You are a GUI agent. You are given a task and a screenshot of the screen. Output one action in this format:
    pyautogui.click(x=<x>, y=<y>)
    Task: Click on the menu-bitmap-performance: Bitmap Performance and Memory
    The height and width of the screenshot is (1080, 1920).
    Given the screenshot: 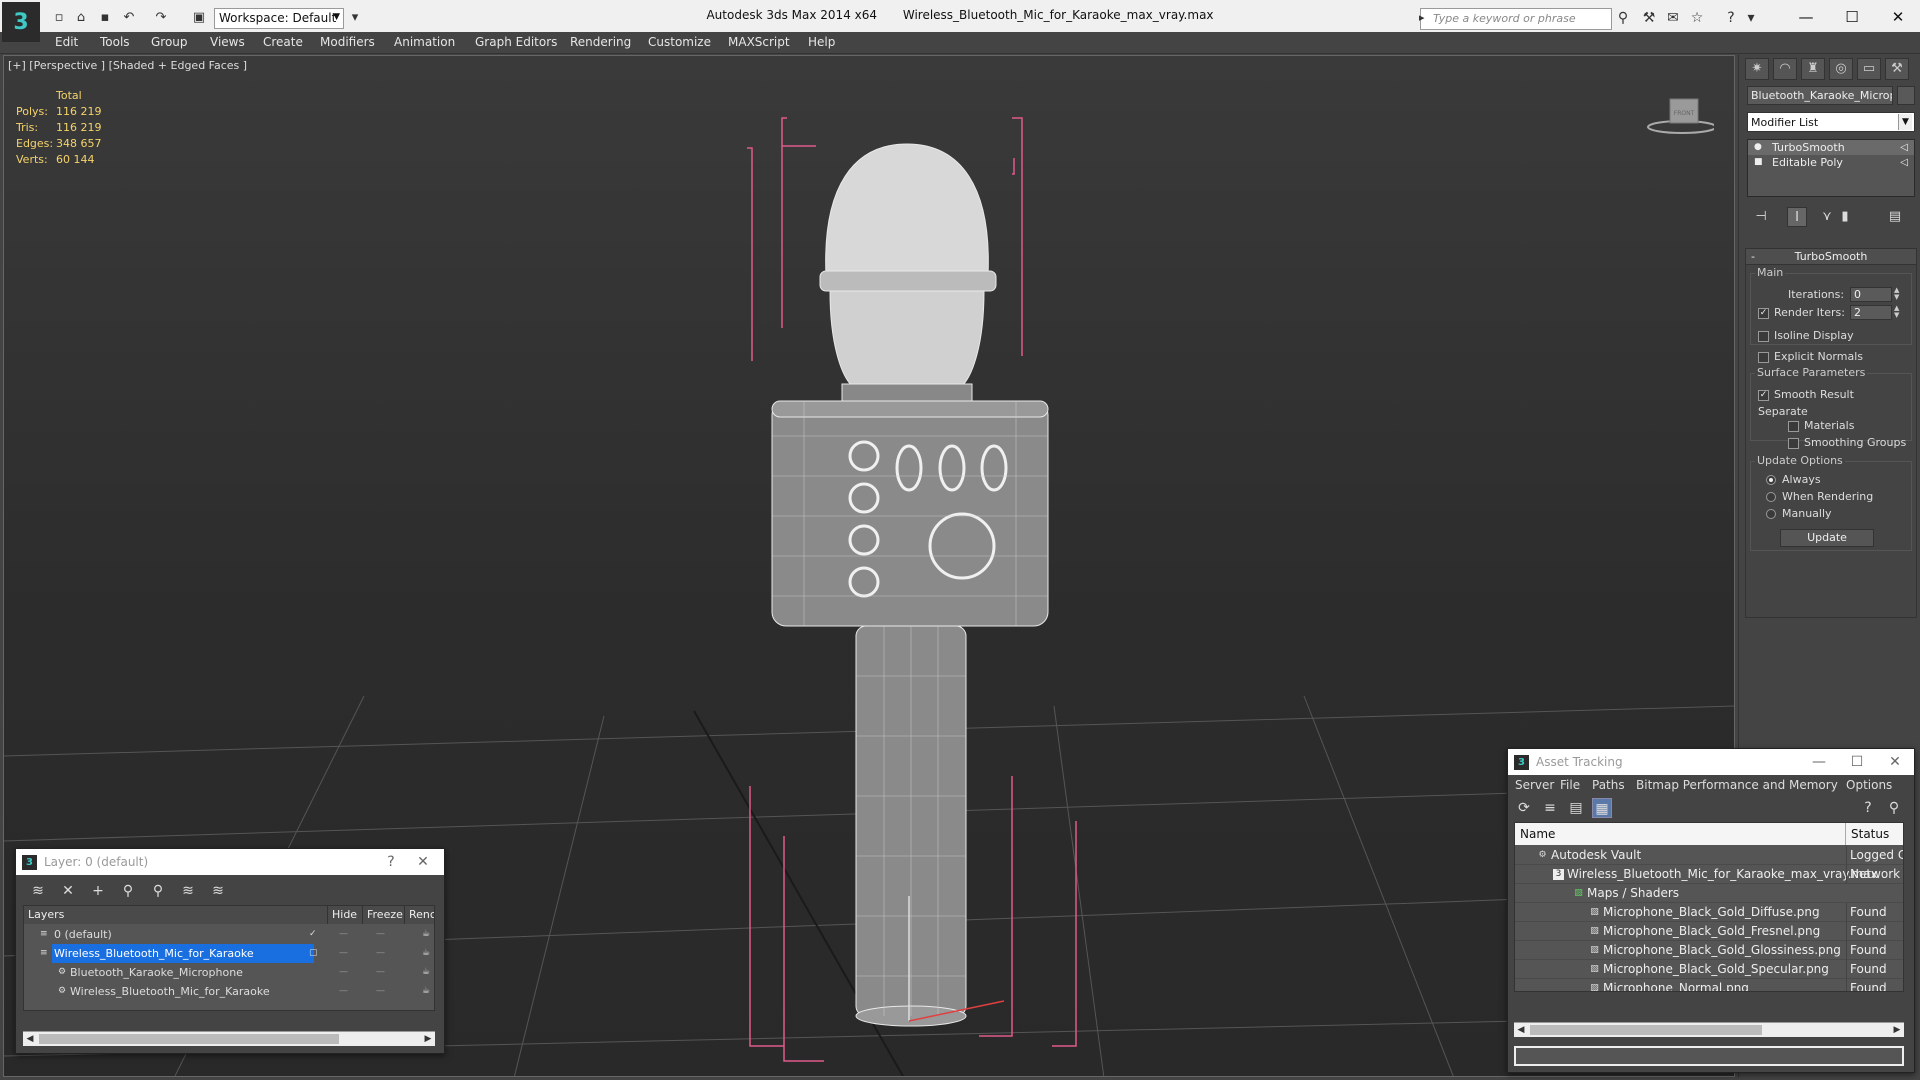 What is the action you would take?
    pyautogui.click(x=1737, y=785)
    